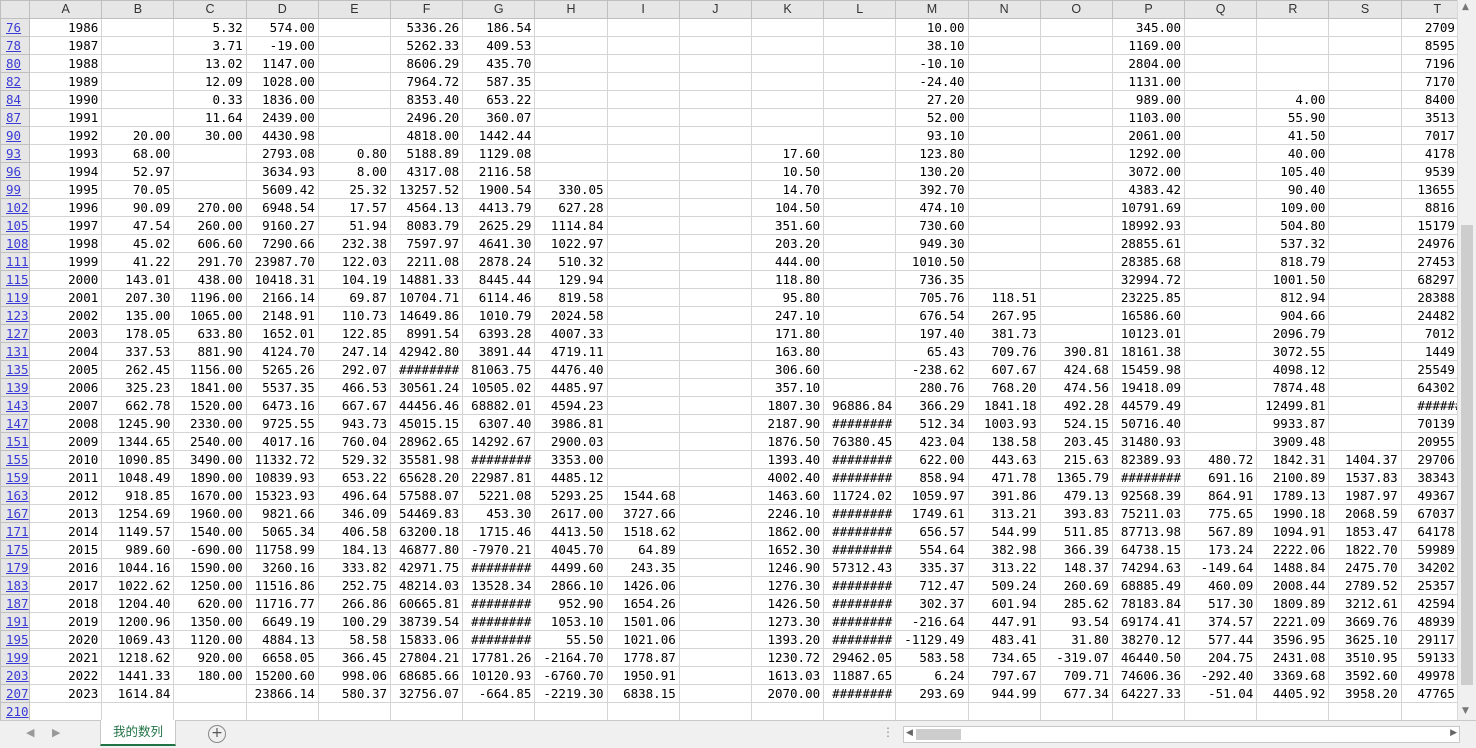 The width and height of the screenshot is (1476, 748). I want to click on row-header: 210, so click(15, 711).